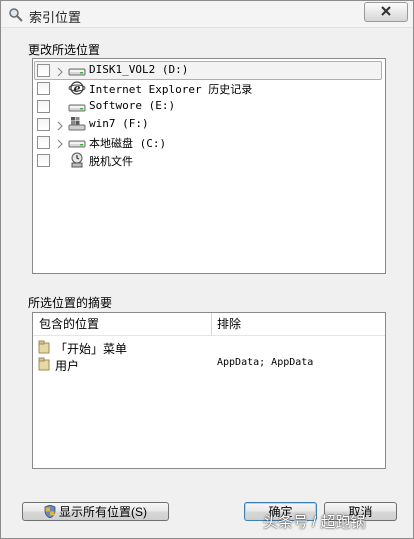 The image size is (414, 539). What do you see at coordinates (171, 89) in the screenshot?
I see `location-label: Internet Explorer 历史记录` at bounding box center [171, 89].